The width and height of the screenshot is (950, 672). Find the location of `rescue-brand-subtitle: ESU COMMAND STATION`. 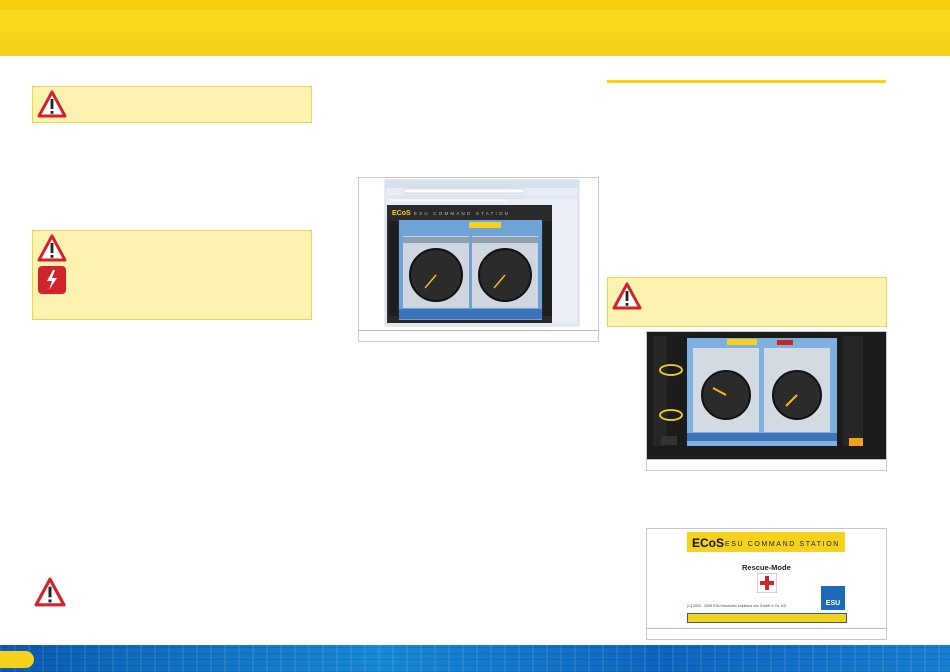

rescue-brand-subtitle: ESU COMMAND STATION is located at coordinates (782, 544).